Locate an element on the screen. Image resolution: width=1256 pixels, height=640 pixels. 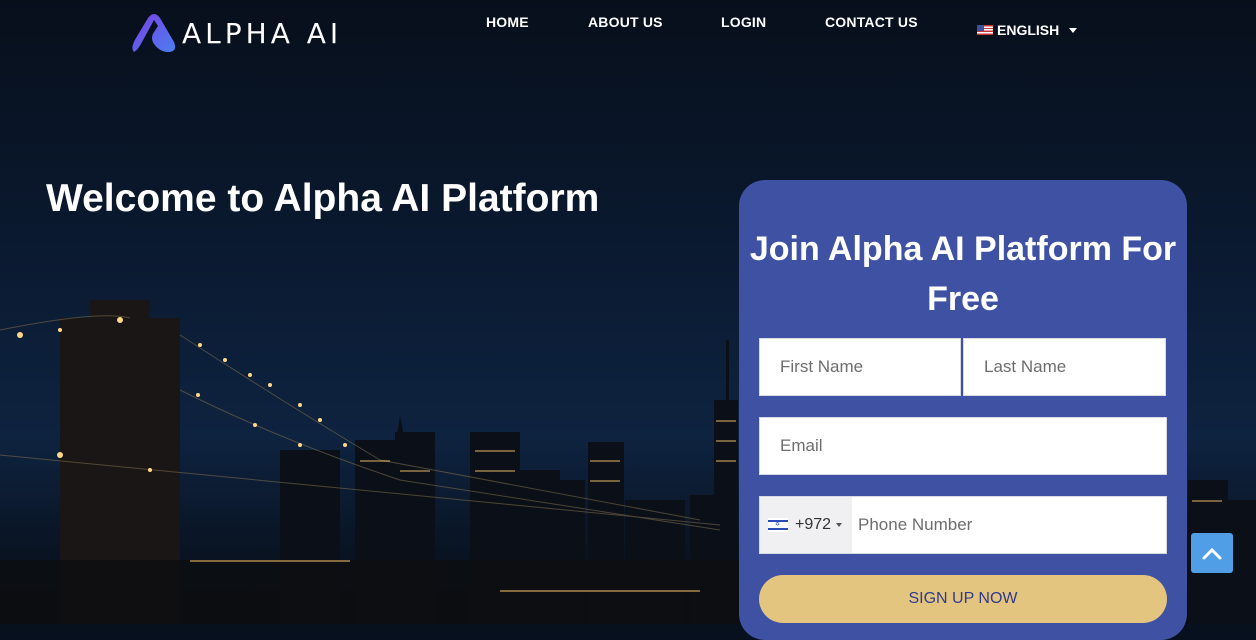
hero-title: Welcome to Alpha AI Platform is located at coordinates (323, 198).